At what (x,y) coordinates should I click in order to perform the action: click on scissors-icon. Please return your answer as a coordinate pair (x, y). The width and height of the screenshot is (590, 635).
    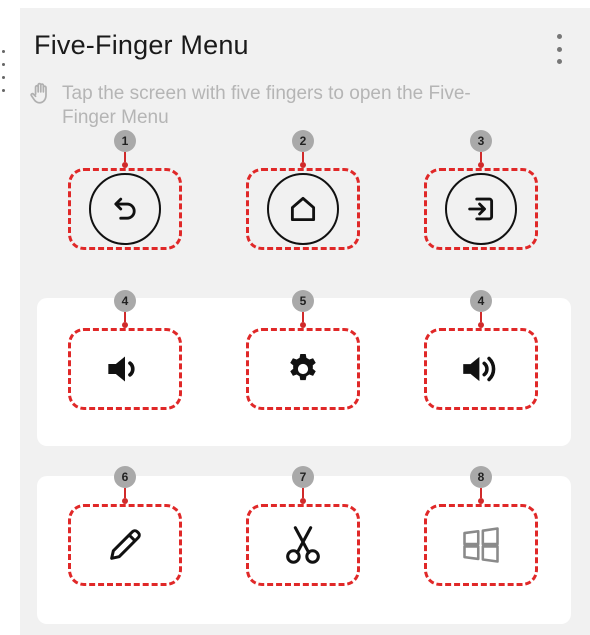
    Looking at the image, I should click on (303, 545).